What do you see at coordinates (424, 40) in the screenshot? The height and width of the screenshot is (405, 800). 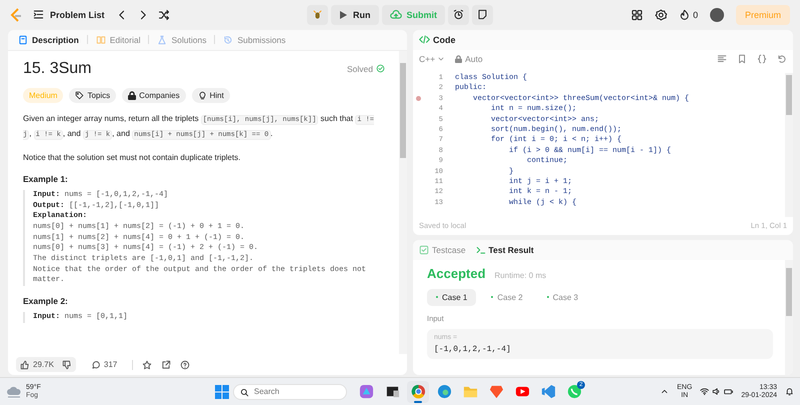 I see `code-icon` at bounding box center [424, 40].